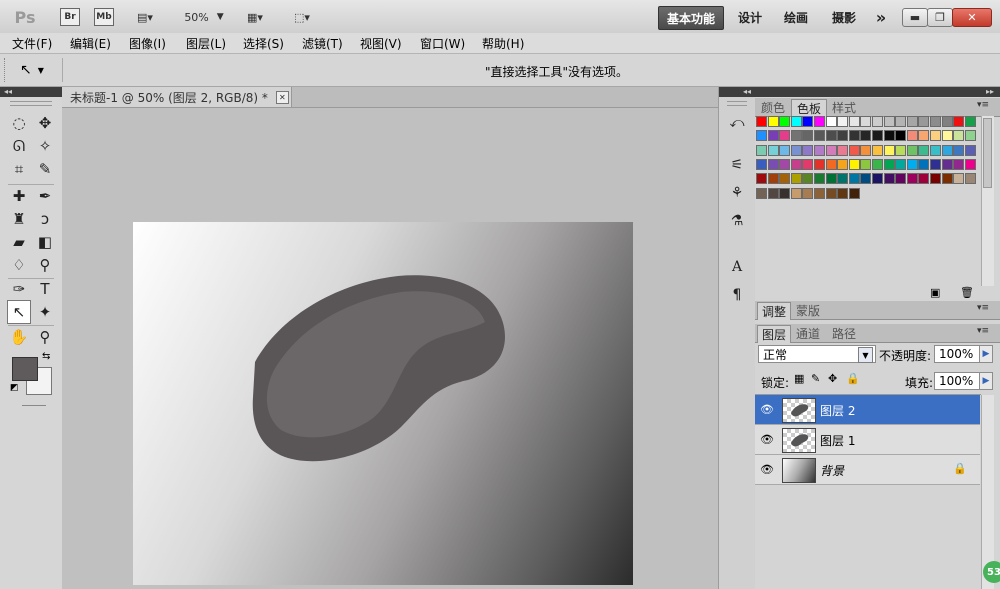  Describe the element at coordinates (867, 470) in the screenshot. I see `layer-row: 👁 背景 🔒` at that location.